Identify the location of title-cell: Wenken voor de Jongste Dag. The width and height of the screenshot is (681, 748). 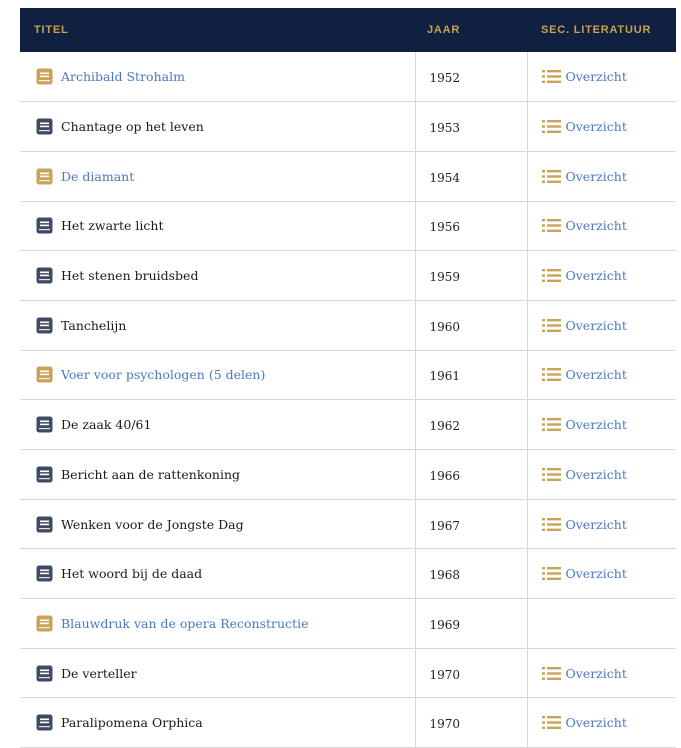
(218, 524).